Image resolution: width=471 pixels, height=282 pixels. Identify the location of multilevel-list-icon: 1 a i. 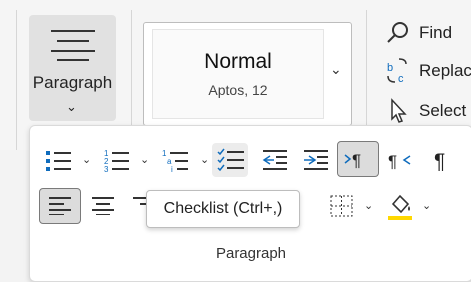
(175, 160).